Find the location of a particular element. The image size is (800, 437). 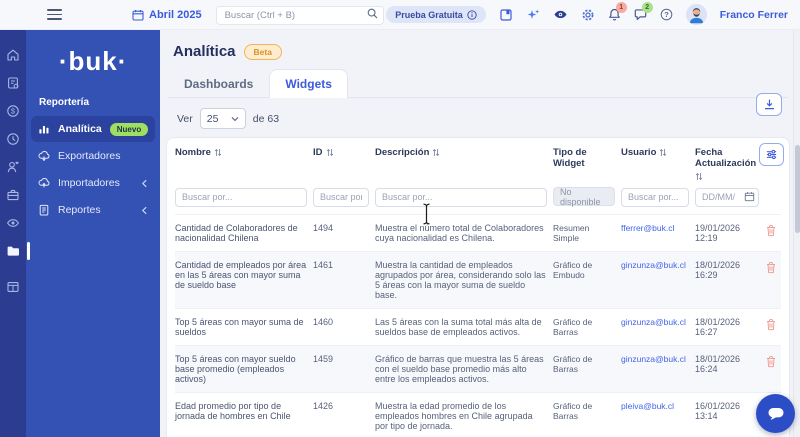

people-icon is located at coordinates (13, 167).